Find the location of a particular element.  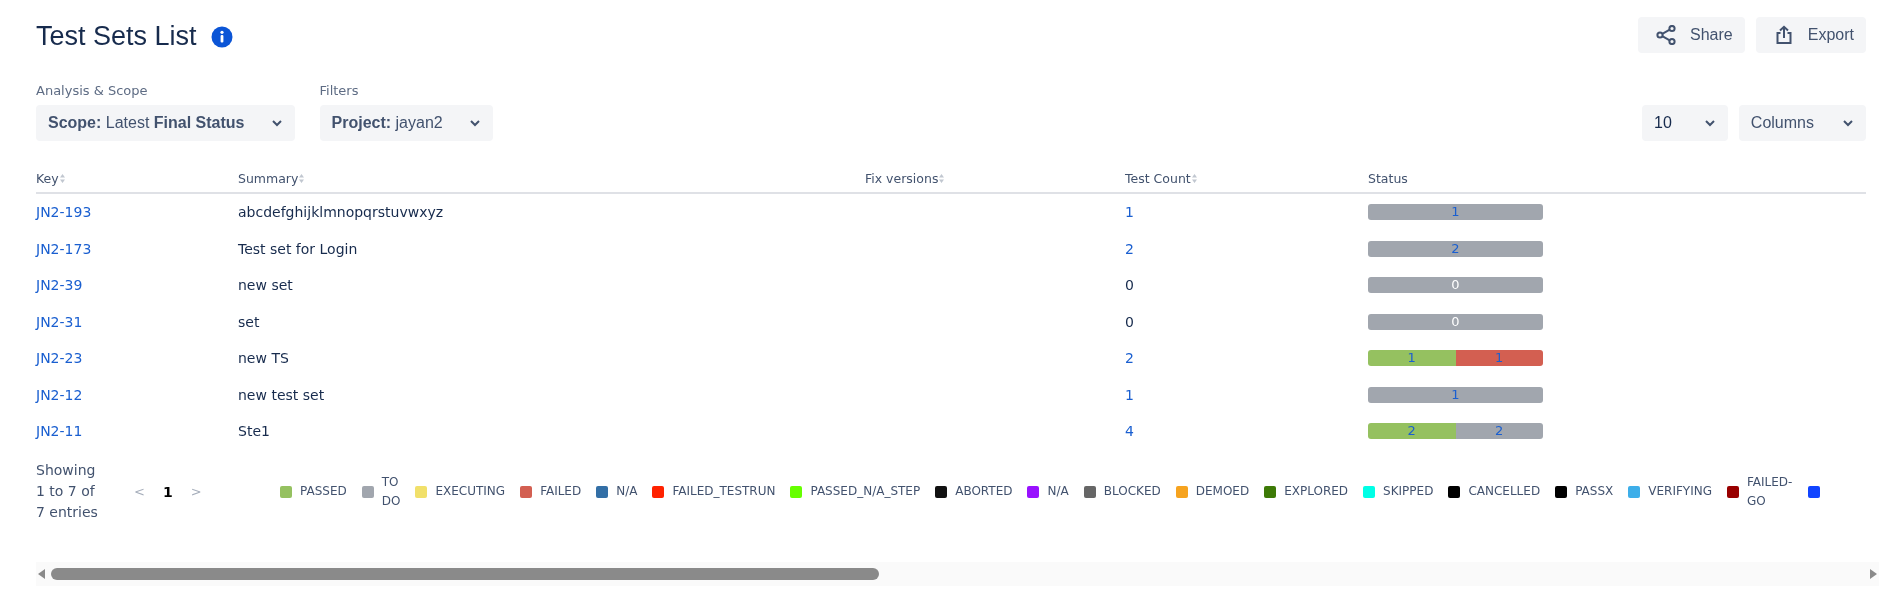

info-icon is located at coordinates (221, 36).